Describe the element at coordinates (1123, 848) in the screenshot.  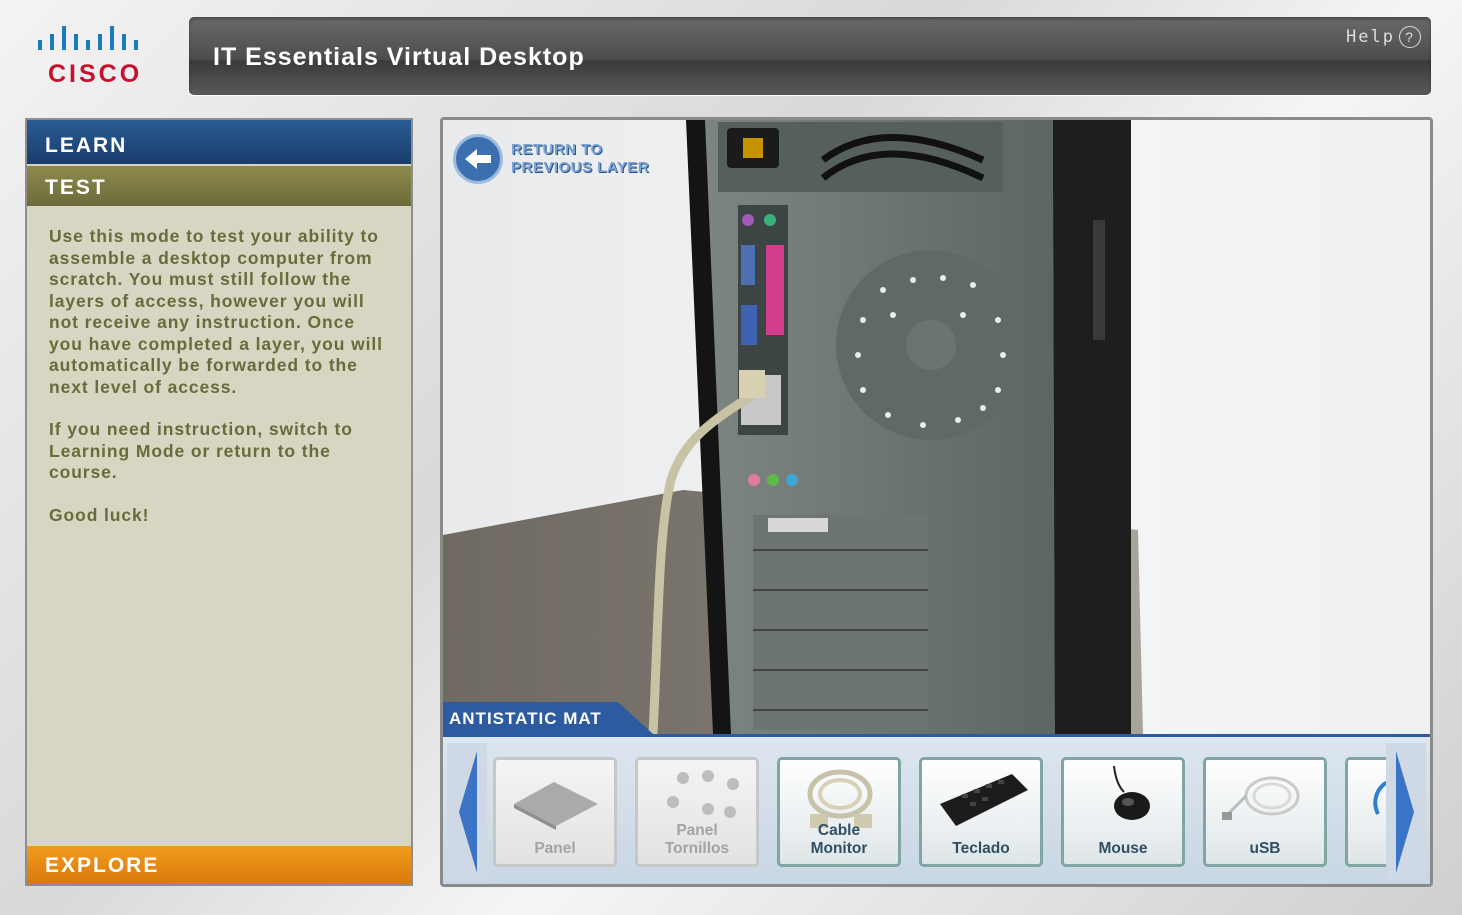
I see `tray-item-label-line2: Mouse` at that location.